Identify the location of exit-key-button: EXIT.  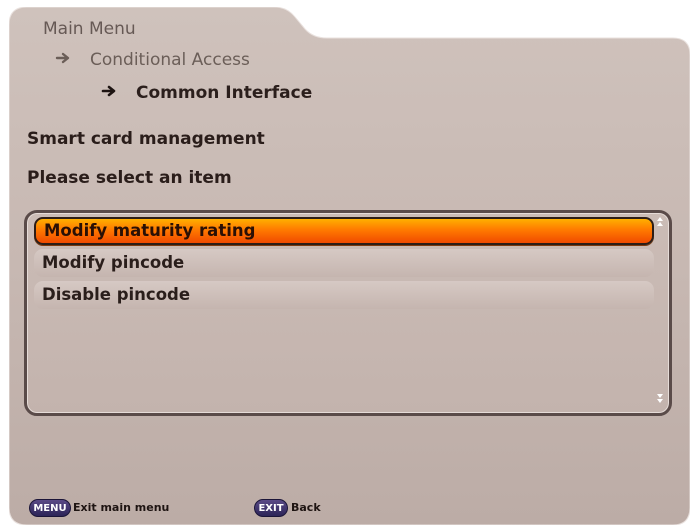
(271, 508).